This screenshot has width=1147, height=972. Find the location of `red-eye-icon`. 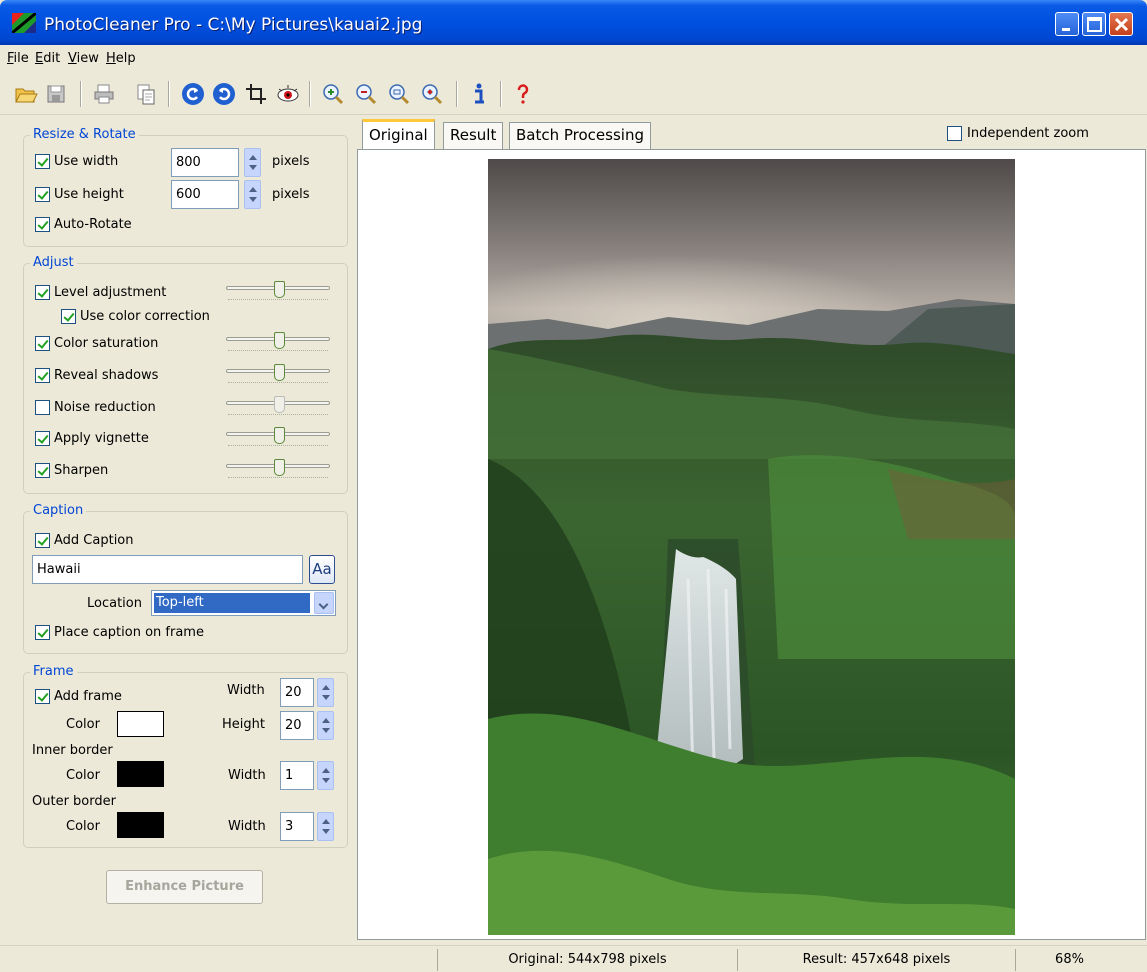

red-eye-icon is located at coordinates (288, 94).